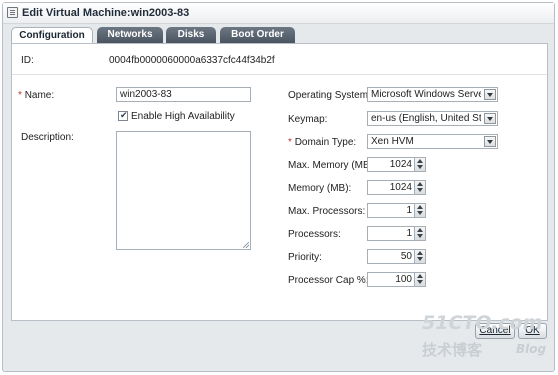 This screenshot has width=558, height=375. Describe the element at coordinates (130, 35) in the screenshot. I see `tab-networks: Networks` at that location.